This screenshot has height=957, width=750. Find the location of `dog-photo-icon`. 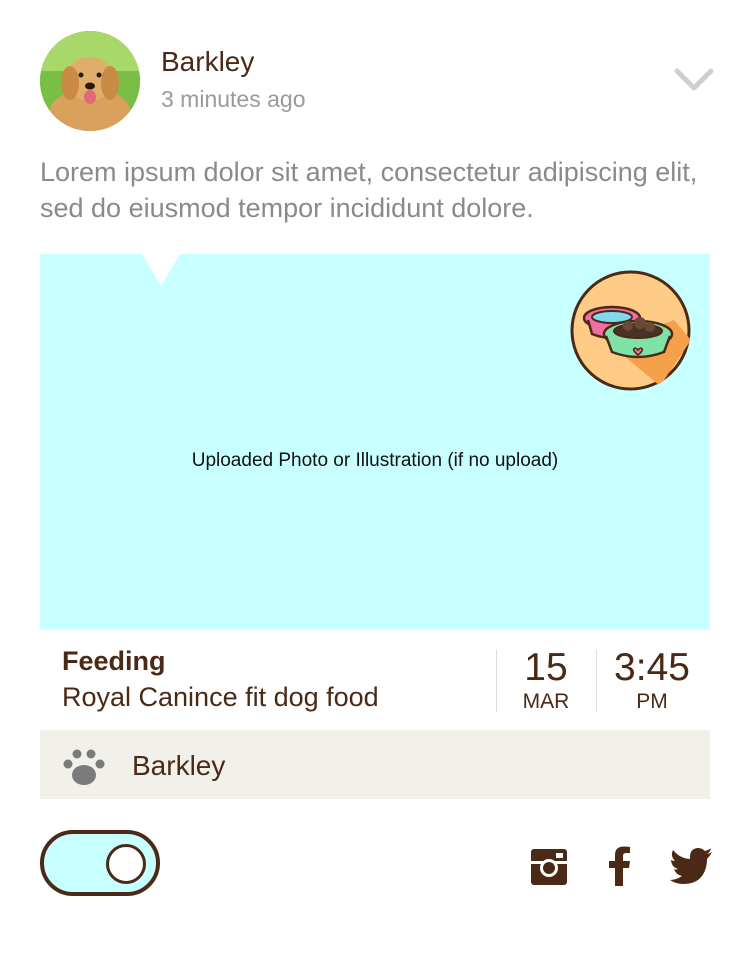

dog-photo-icon is located at coordinates (90, 81).